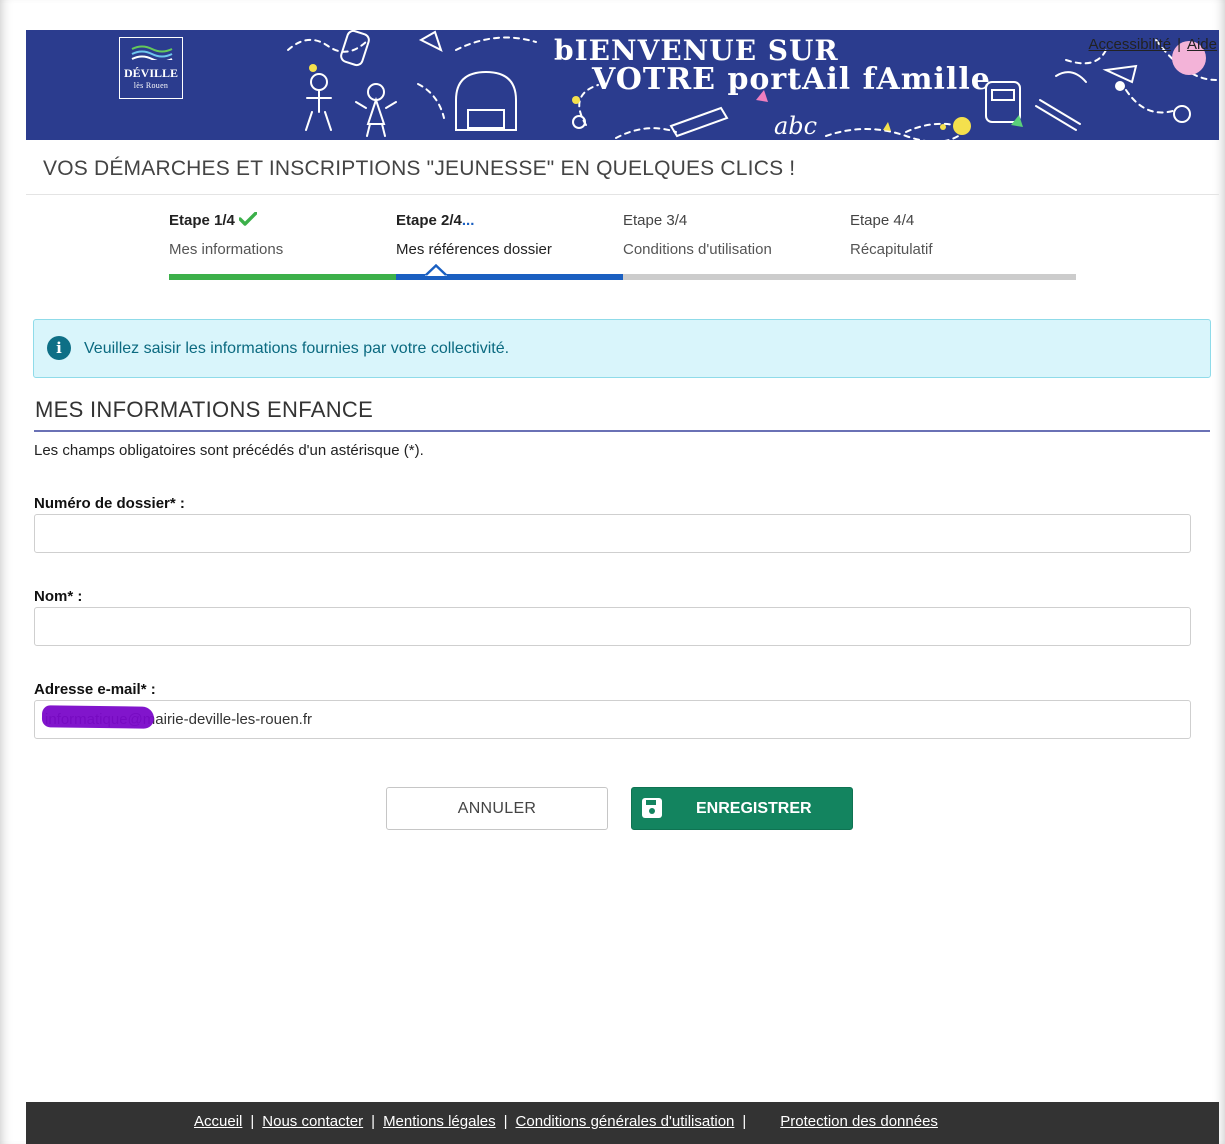  What do you see at coordinates (859, 1121) in the screenshot?
I see `footer-link-data-protection: Protection des données` at bounding box center [859, 1121].